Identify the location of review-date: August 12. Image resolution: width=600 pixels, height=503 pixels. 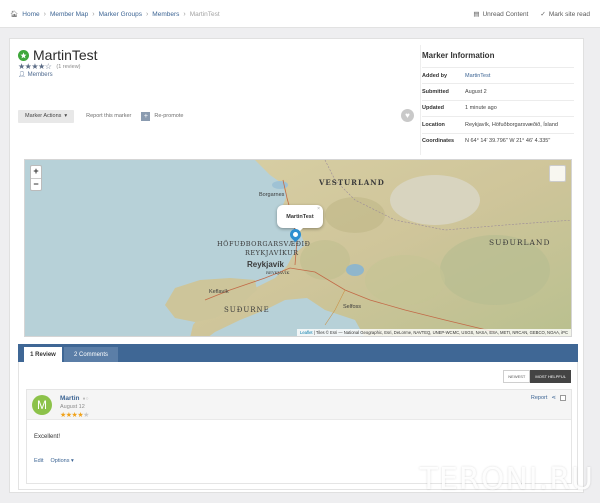
(72, 407).